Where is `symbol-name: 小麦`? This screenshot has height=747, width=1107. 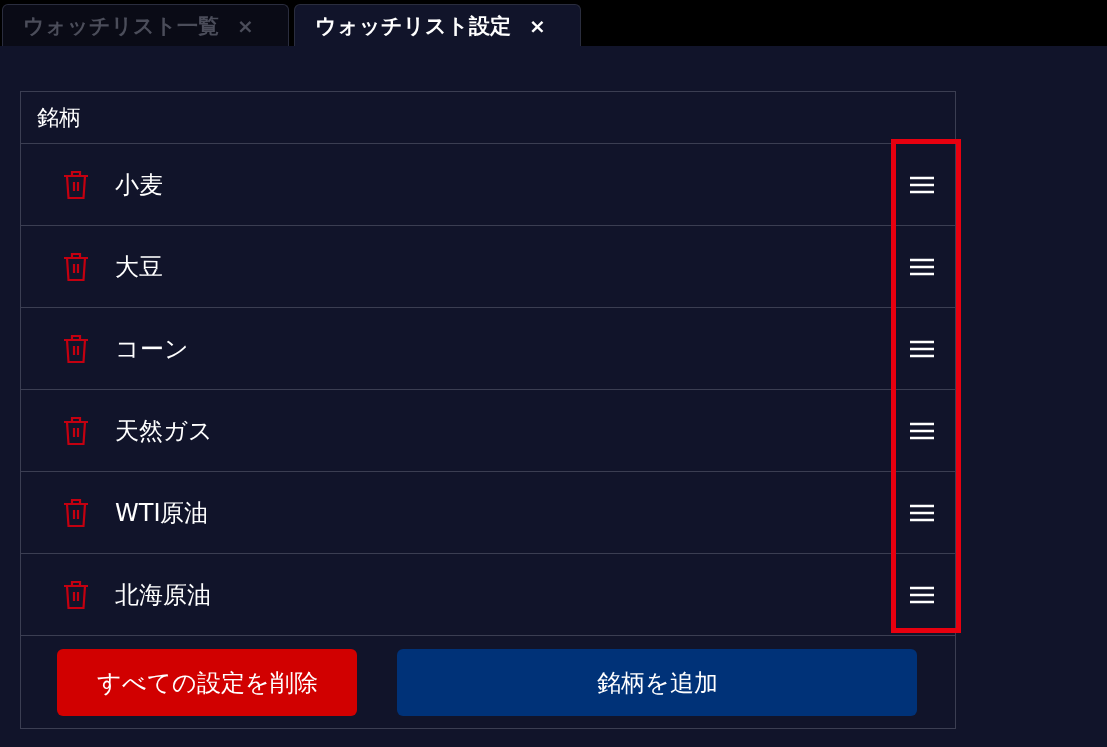
symbol-name: 小麦 is located at coordinates (139, 185).